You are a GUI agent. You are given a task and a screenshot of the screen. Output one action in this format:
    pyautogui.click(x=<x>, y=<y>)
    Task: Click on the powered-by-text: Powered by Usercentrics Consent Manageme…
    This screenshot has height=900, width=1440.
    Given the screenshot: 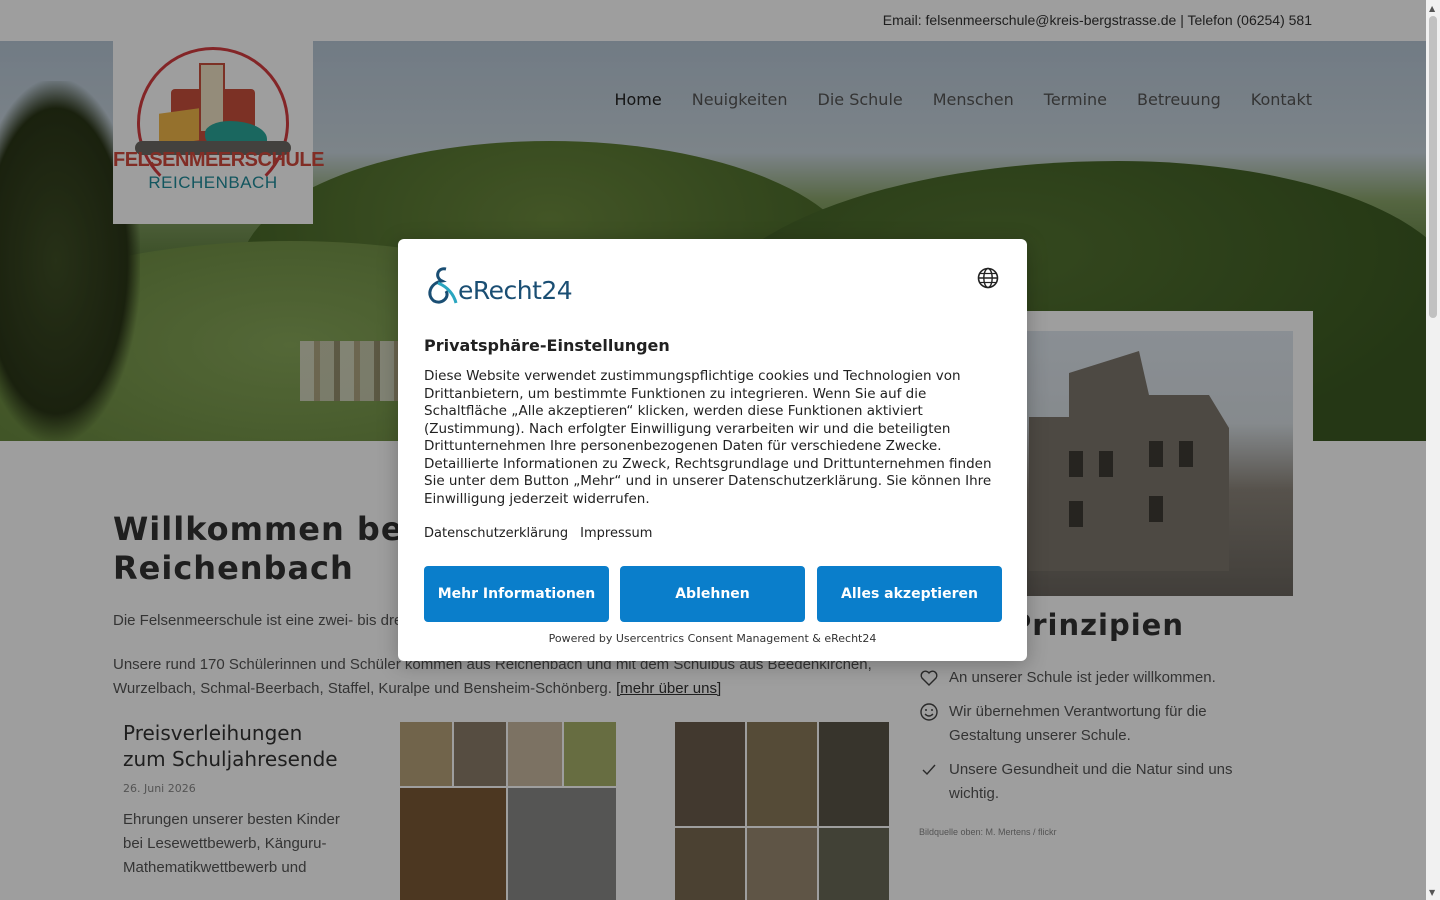 What is the action you would take?
    pyautogui.click(x=712, y=638)
    